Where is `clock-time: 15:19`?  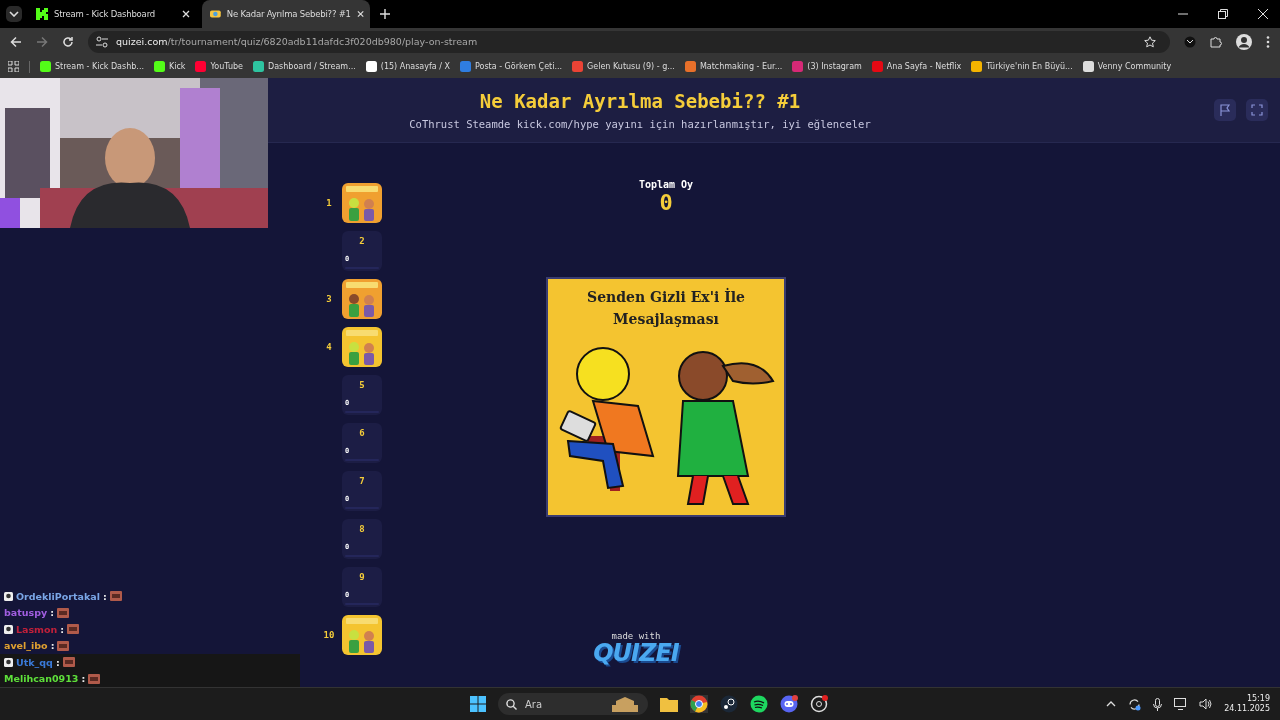
clock-time: 15:19 is located at coordinates (1258, 698).